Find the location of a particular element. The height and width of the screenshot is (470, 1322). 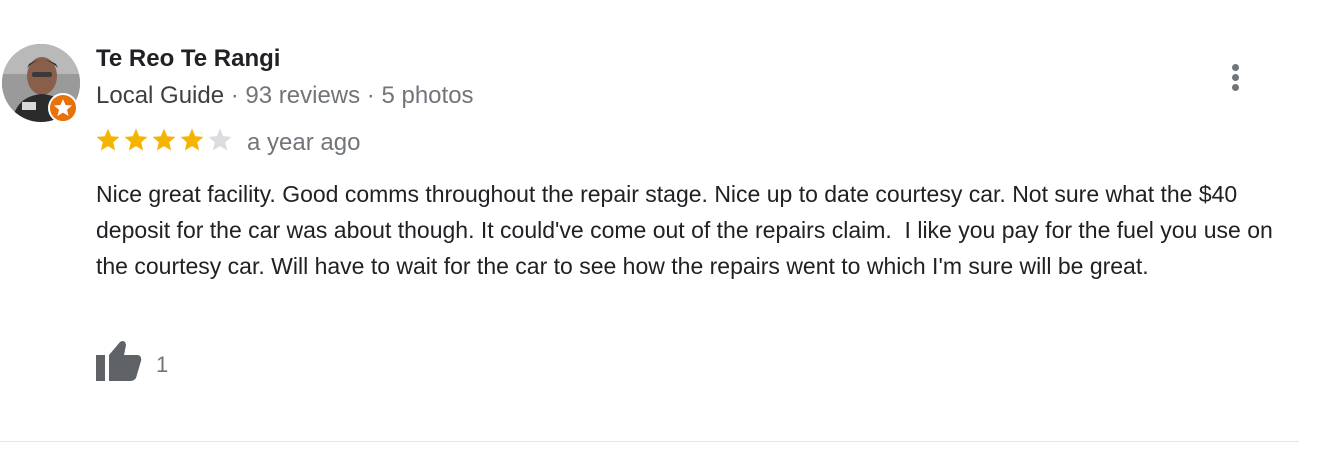

reviewer-meta: Local Guide · 93 reviews · 5 photos is located at coordinates (285, 96).